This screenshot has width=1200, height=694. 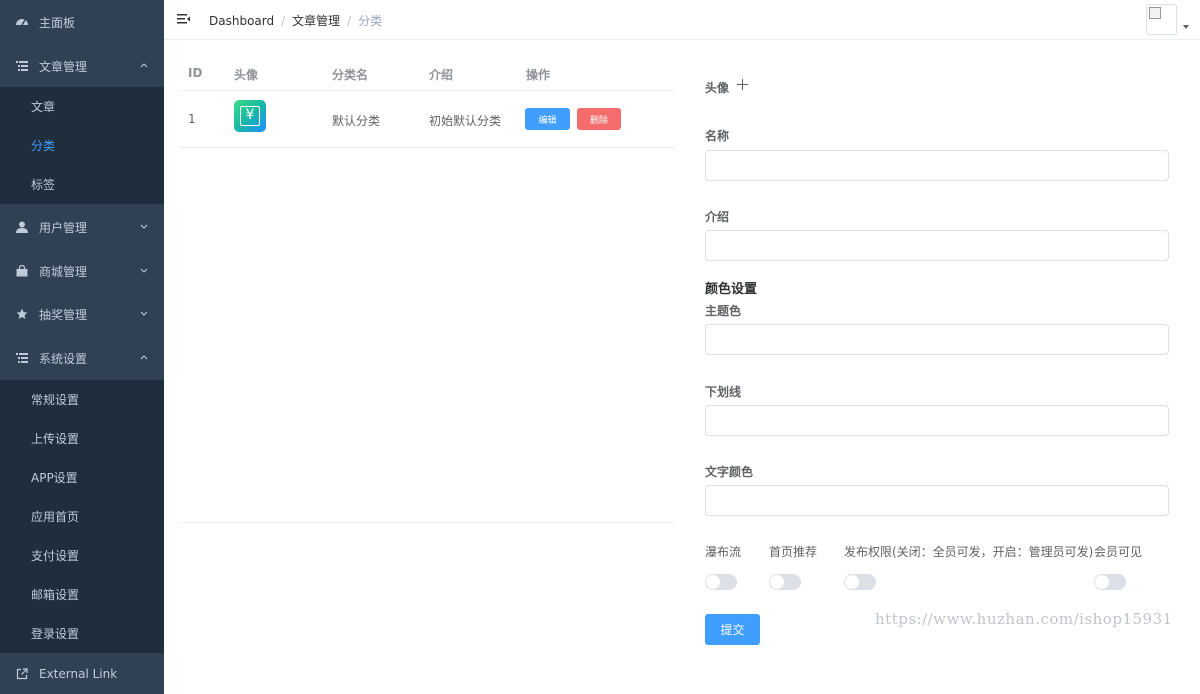 What do you see at coordinates (547, 119) in the screenshot?
I see `edit-button: 编辑` at bounding box center [547, 119].